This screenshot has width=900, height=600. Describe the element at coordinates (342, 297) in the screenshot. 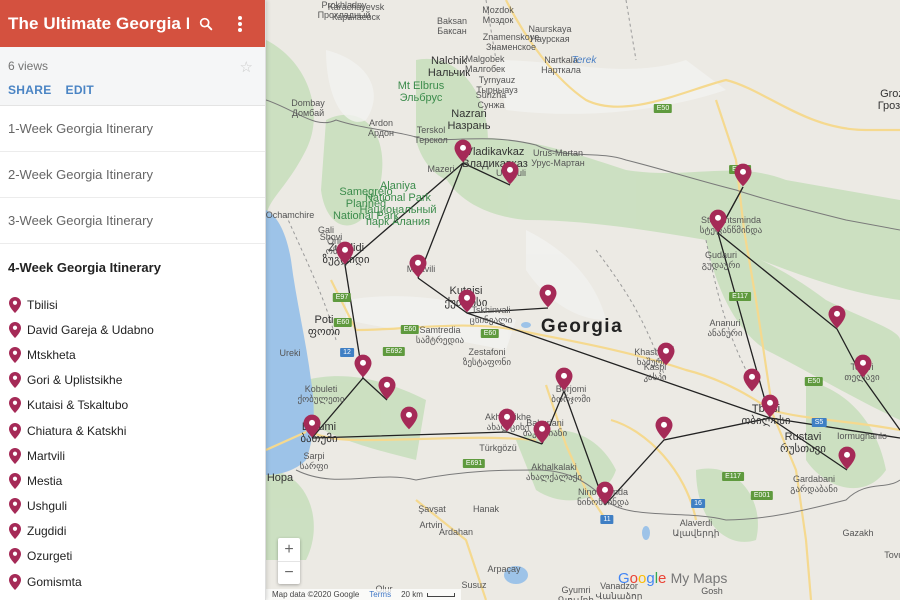

I see `road-shield: E97` at that location.